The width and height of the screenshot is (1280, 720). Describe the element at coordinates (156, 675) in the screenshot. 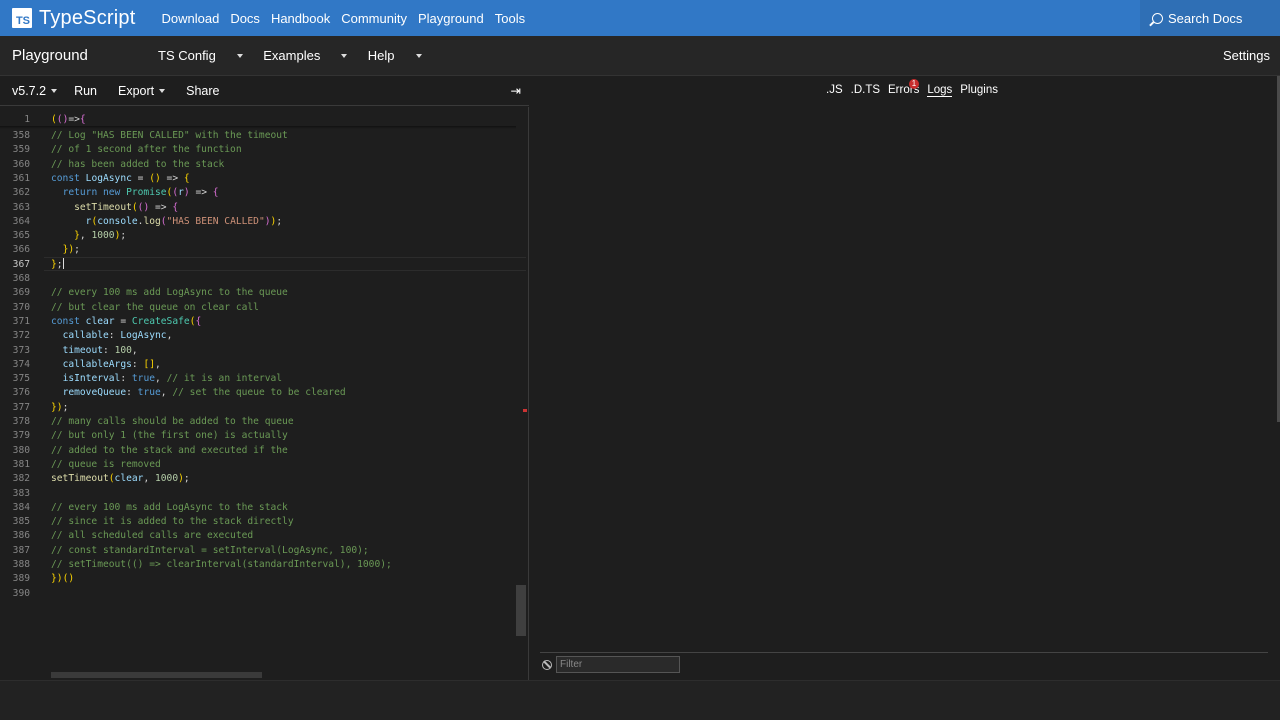

I see `horizontal-scrollbar` at that location.